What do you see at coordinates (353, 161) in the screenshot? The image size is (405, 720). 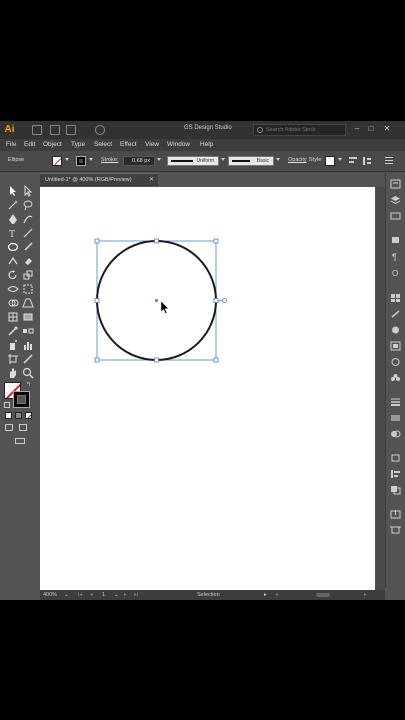 I see `align-icon` at bounding box center [353, 161].